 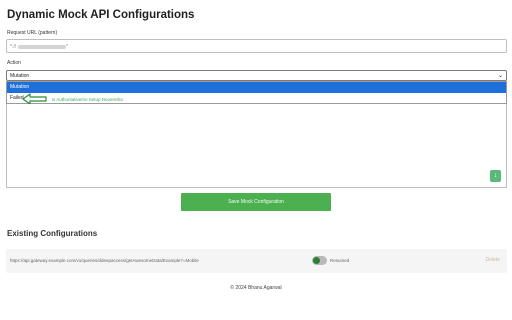 I want to click on status-toggle, so click(x=319, y=260).